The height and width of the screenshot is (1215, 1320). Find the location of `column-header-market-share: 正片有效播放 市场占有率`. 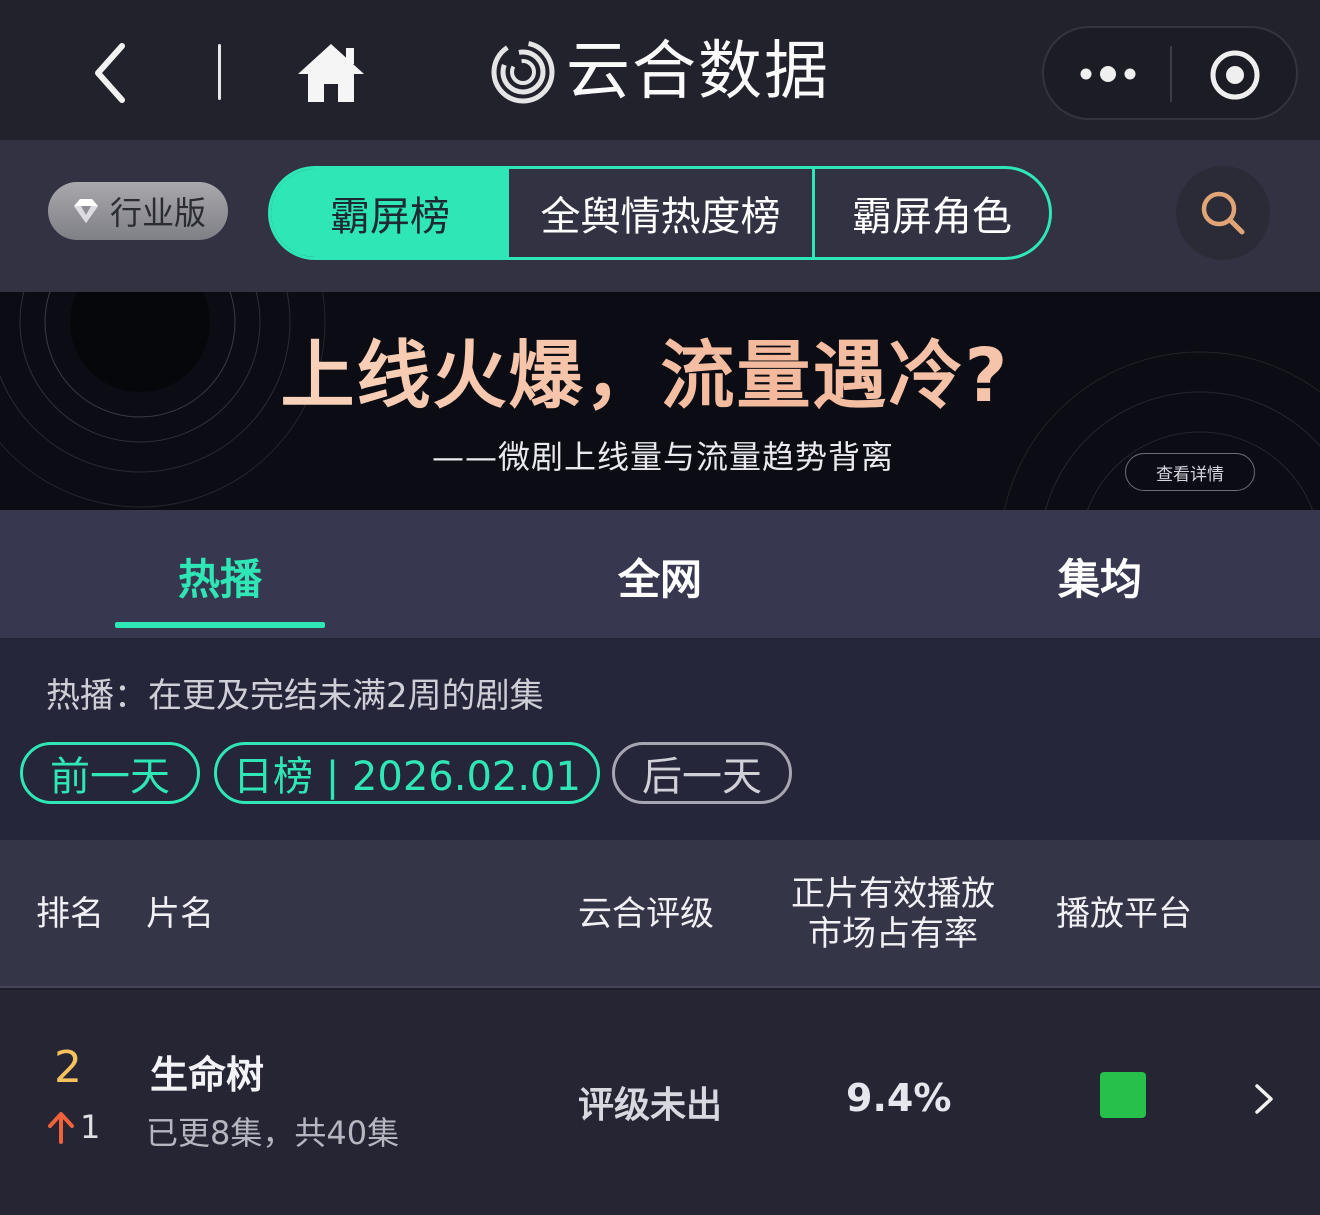

column-header-market-share: 正片有效播放 市场占有率 is located at coordinates (893, 914).